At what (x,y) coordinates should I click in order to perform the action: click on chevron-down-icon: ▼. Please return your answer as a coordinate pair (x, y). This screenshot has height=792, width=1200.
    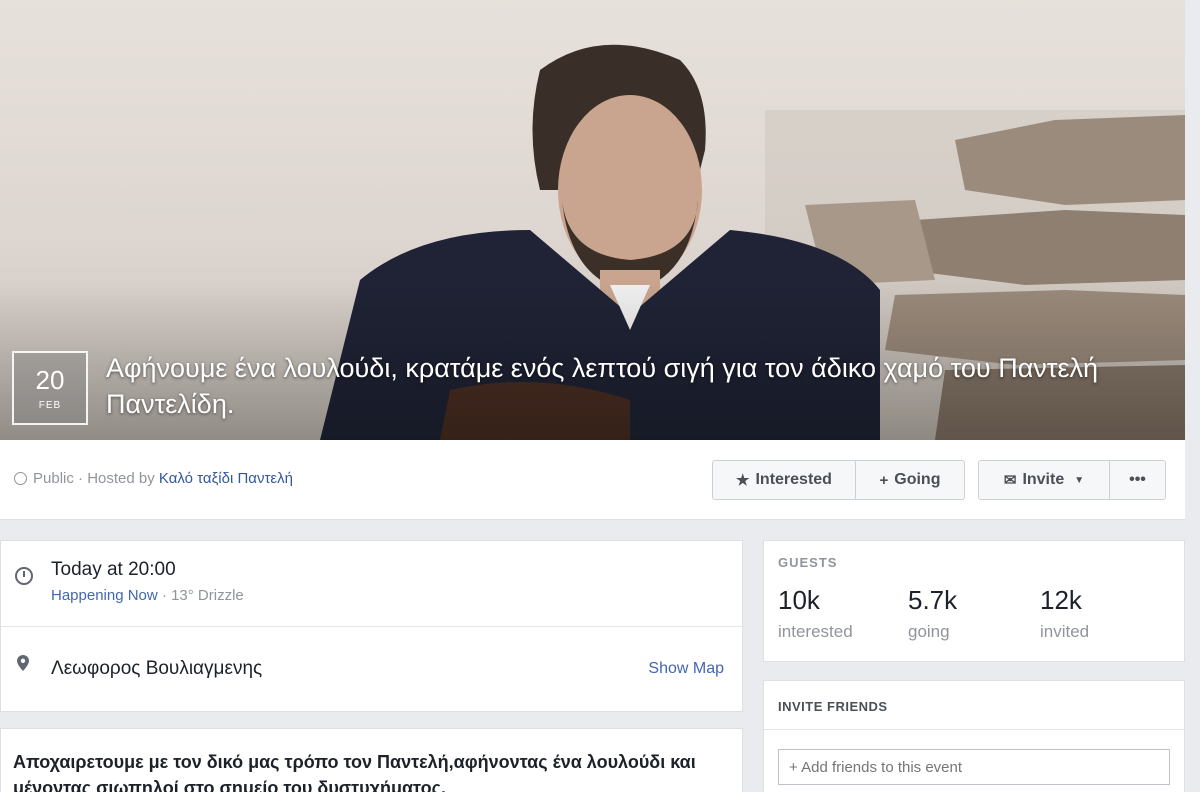
    Looking at the image, I should click on (1079, 480).